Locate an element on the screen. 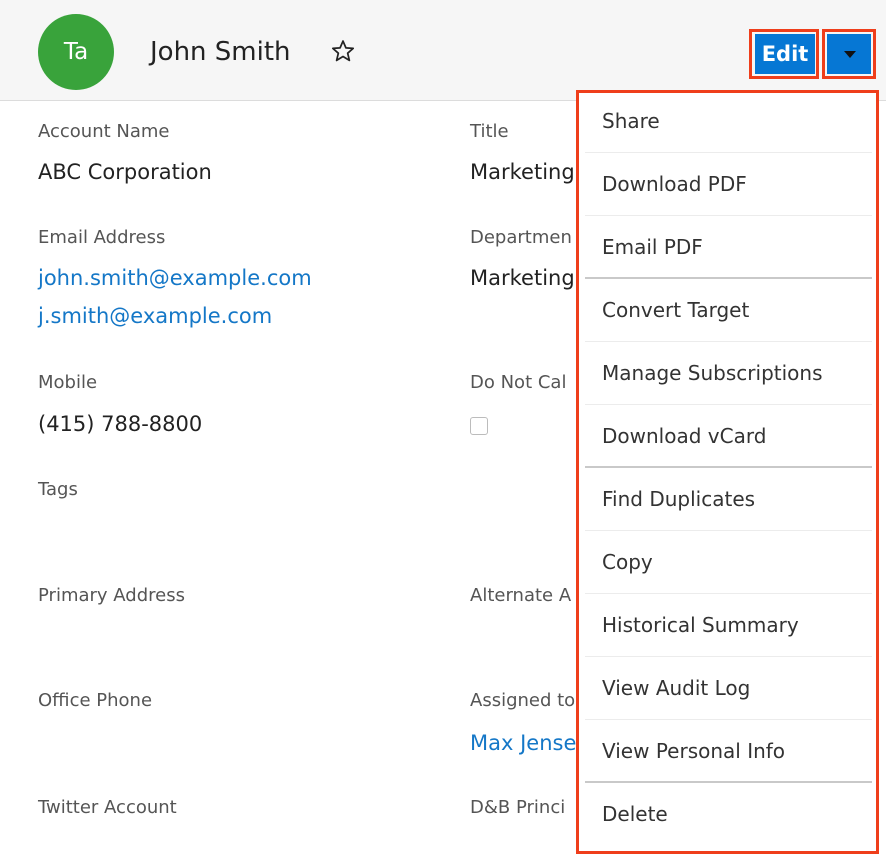 The width and height of the screenshot is (886, 854). record-name: John Smith is located at coordinates (220, 52).